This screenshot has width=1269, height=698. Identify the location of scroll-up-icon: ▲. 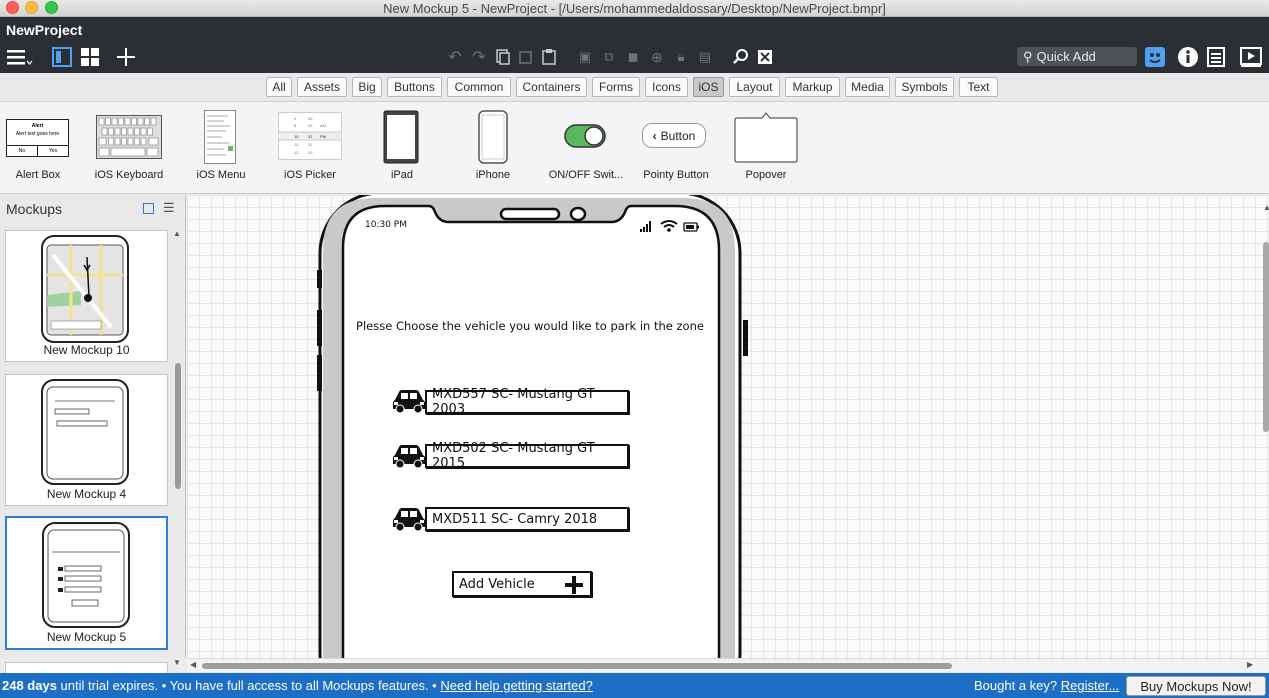
(177, 233).